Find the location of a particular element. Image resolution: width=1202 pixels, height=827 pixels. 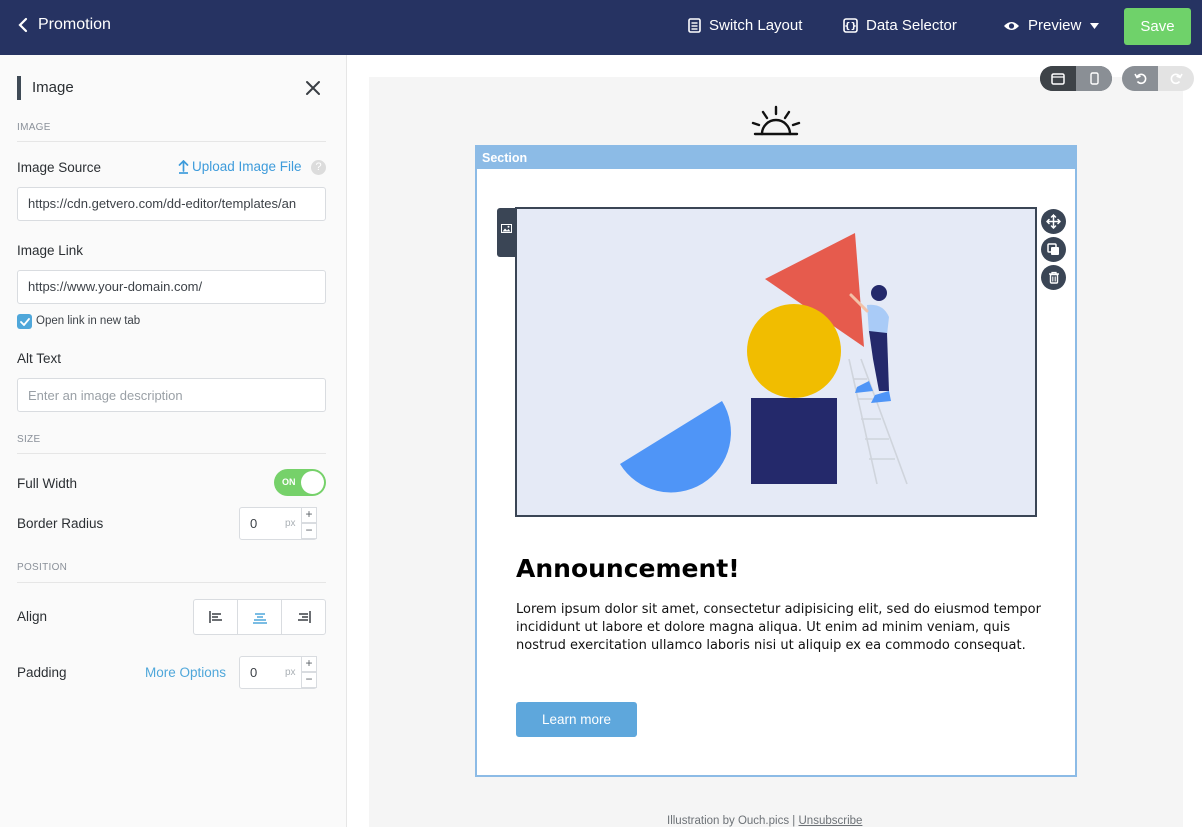

braces-icon: {} is located at coordinates (850, 25).